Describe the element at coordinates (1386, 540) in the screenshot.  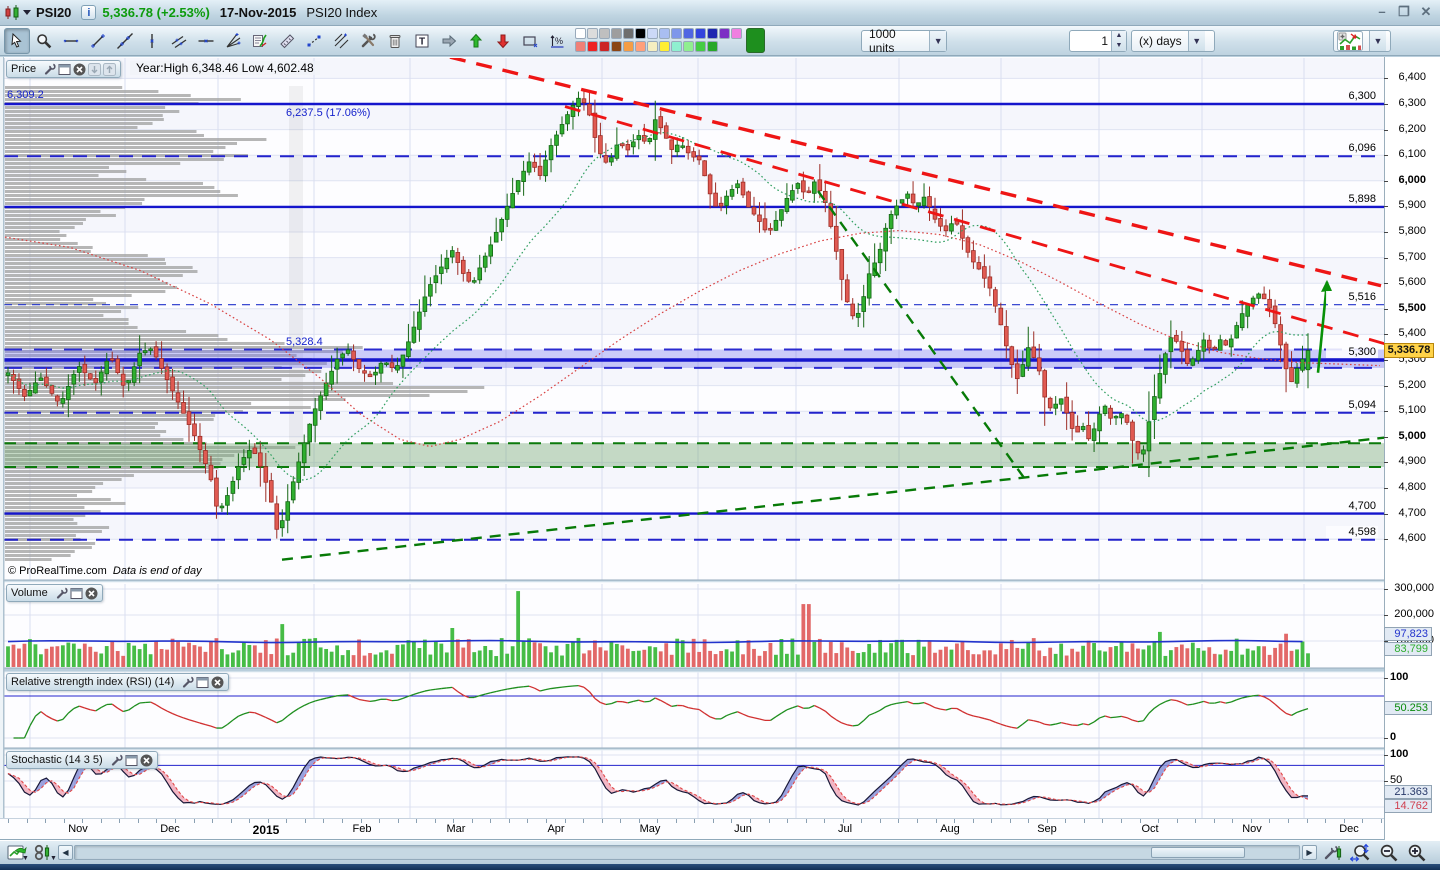
I see `price-axis-tick` at that location.